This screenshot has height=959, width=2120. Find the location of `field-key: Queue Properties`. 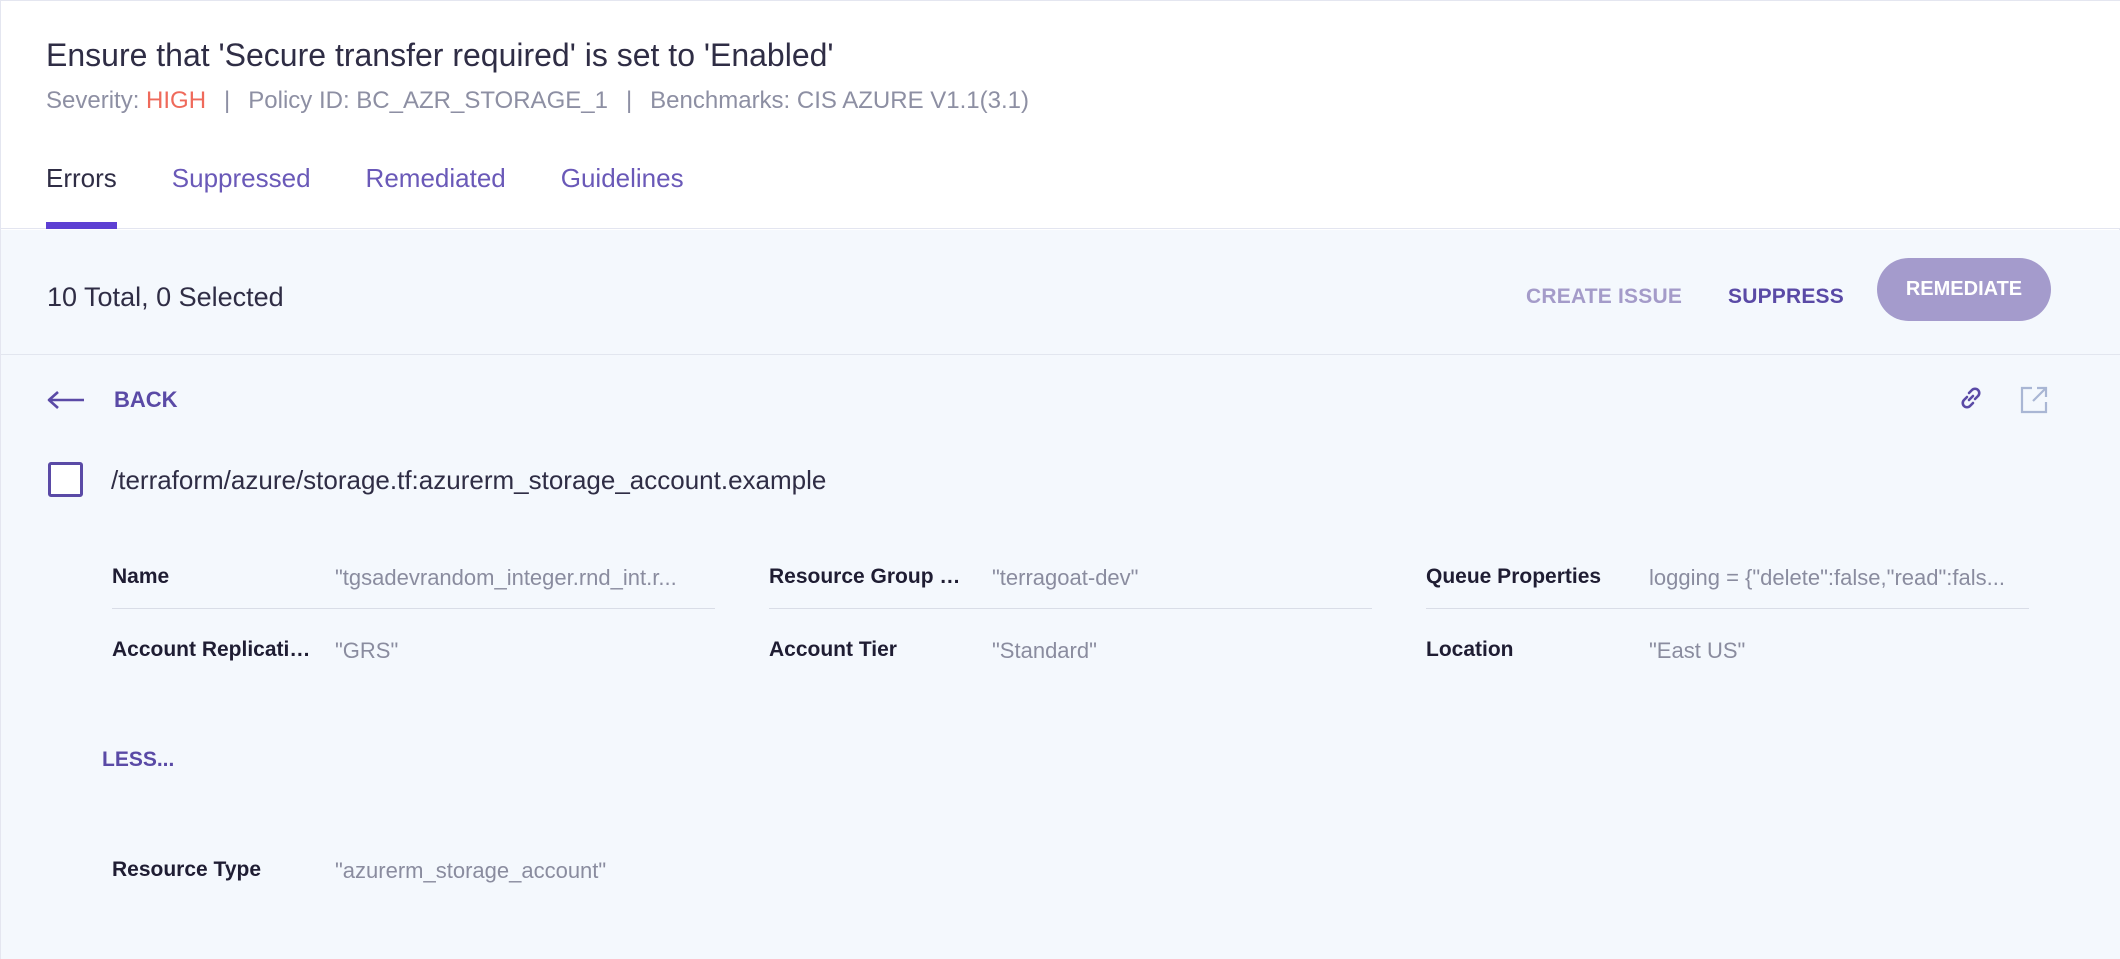

field-key: Queue Properties is located at coordinates (1514, 576).